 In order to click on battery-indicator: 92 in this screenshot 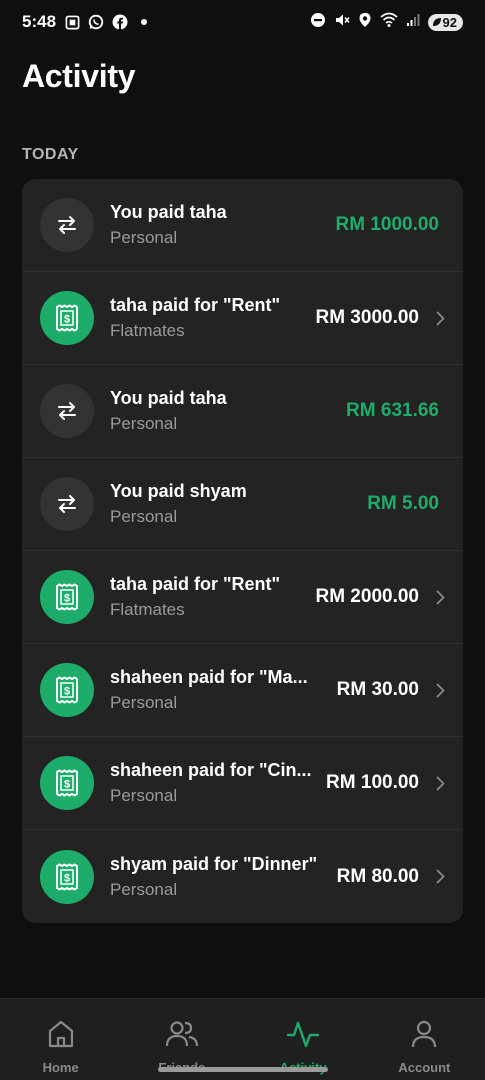, I will do `click(445, 22)`.